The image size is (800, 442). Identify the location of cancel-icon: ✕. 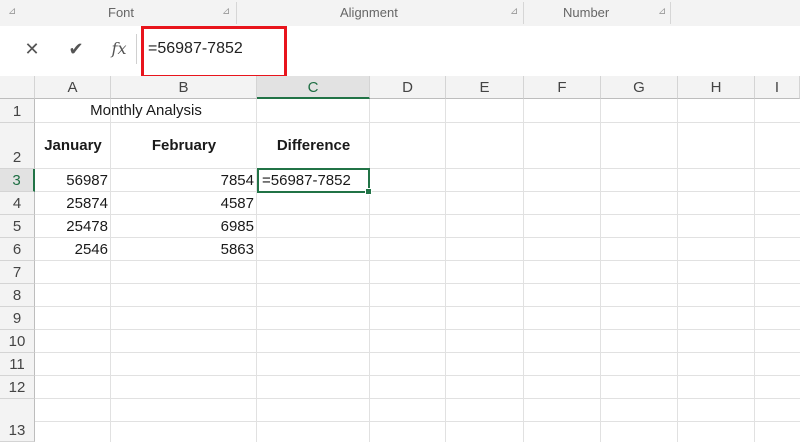
(32, 49).